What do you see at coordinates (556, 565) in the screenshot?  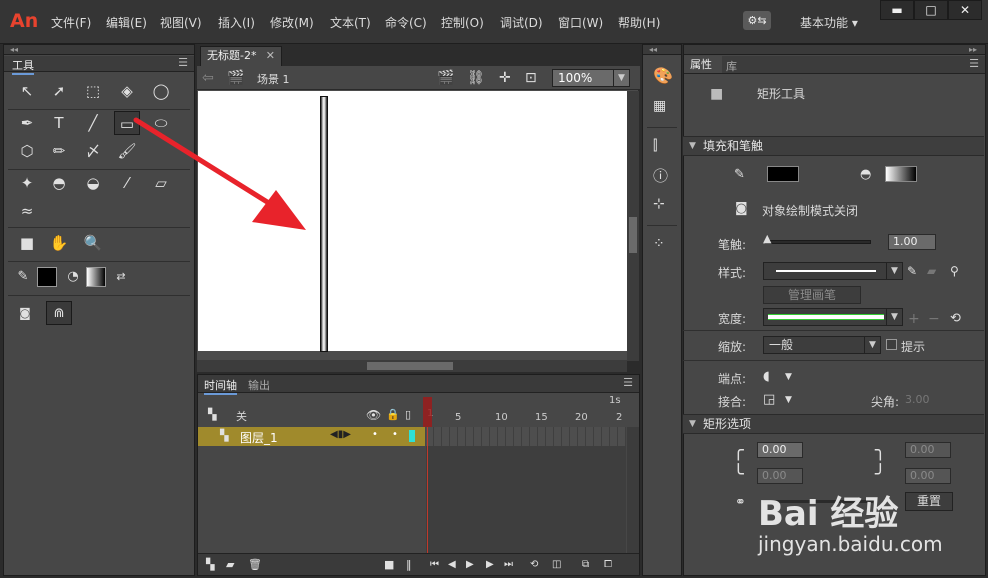 I see `onion-skin-icon: ◫` at bounding box center [556, 565].